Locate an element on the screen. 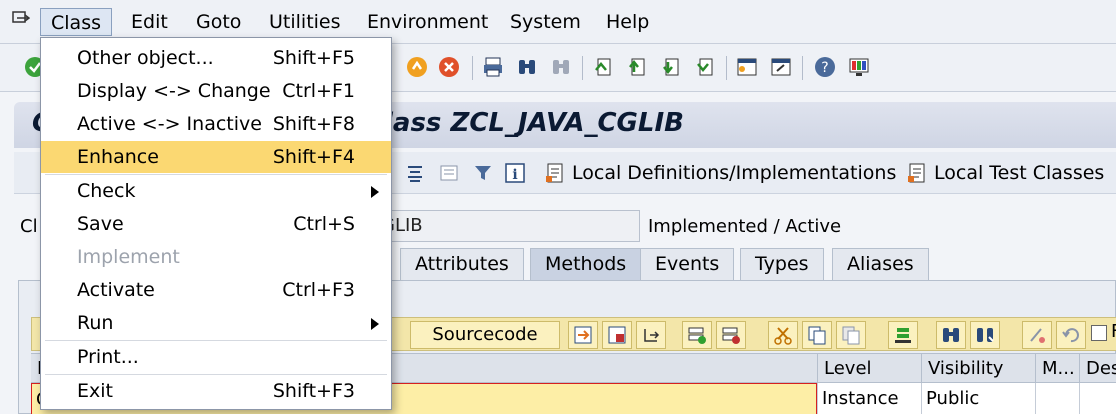  page-title: lass ZCL_JAVA_CGLIB is located at coordinates (534, 123).